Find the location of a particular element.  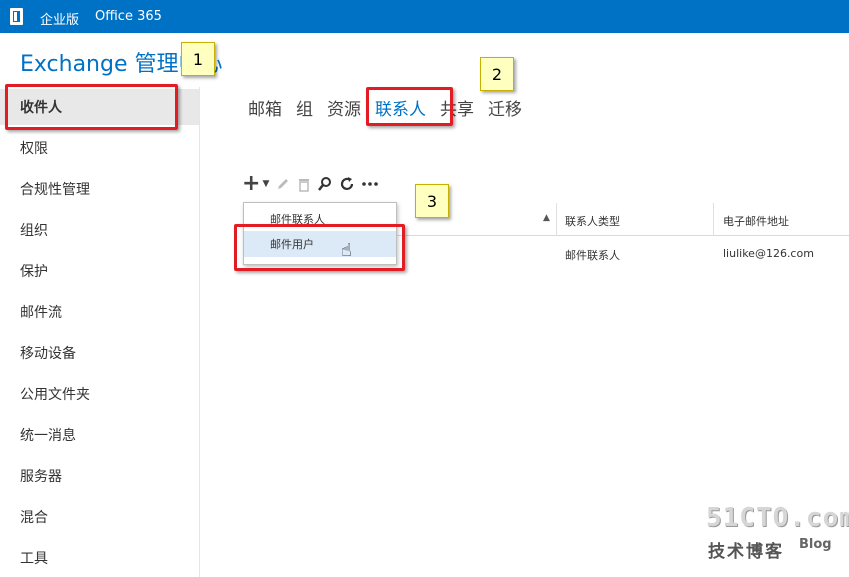

highlight-box-mail-user is located at coordinates (319, 247).